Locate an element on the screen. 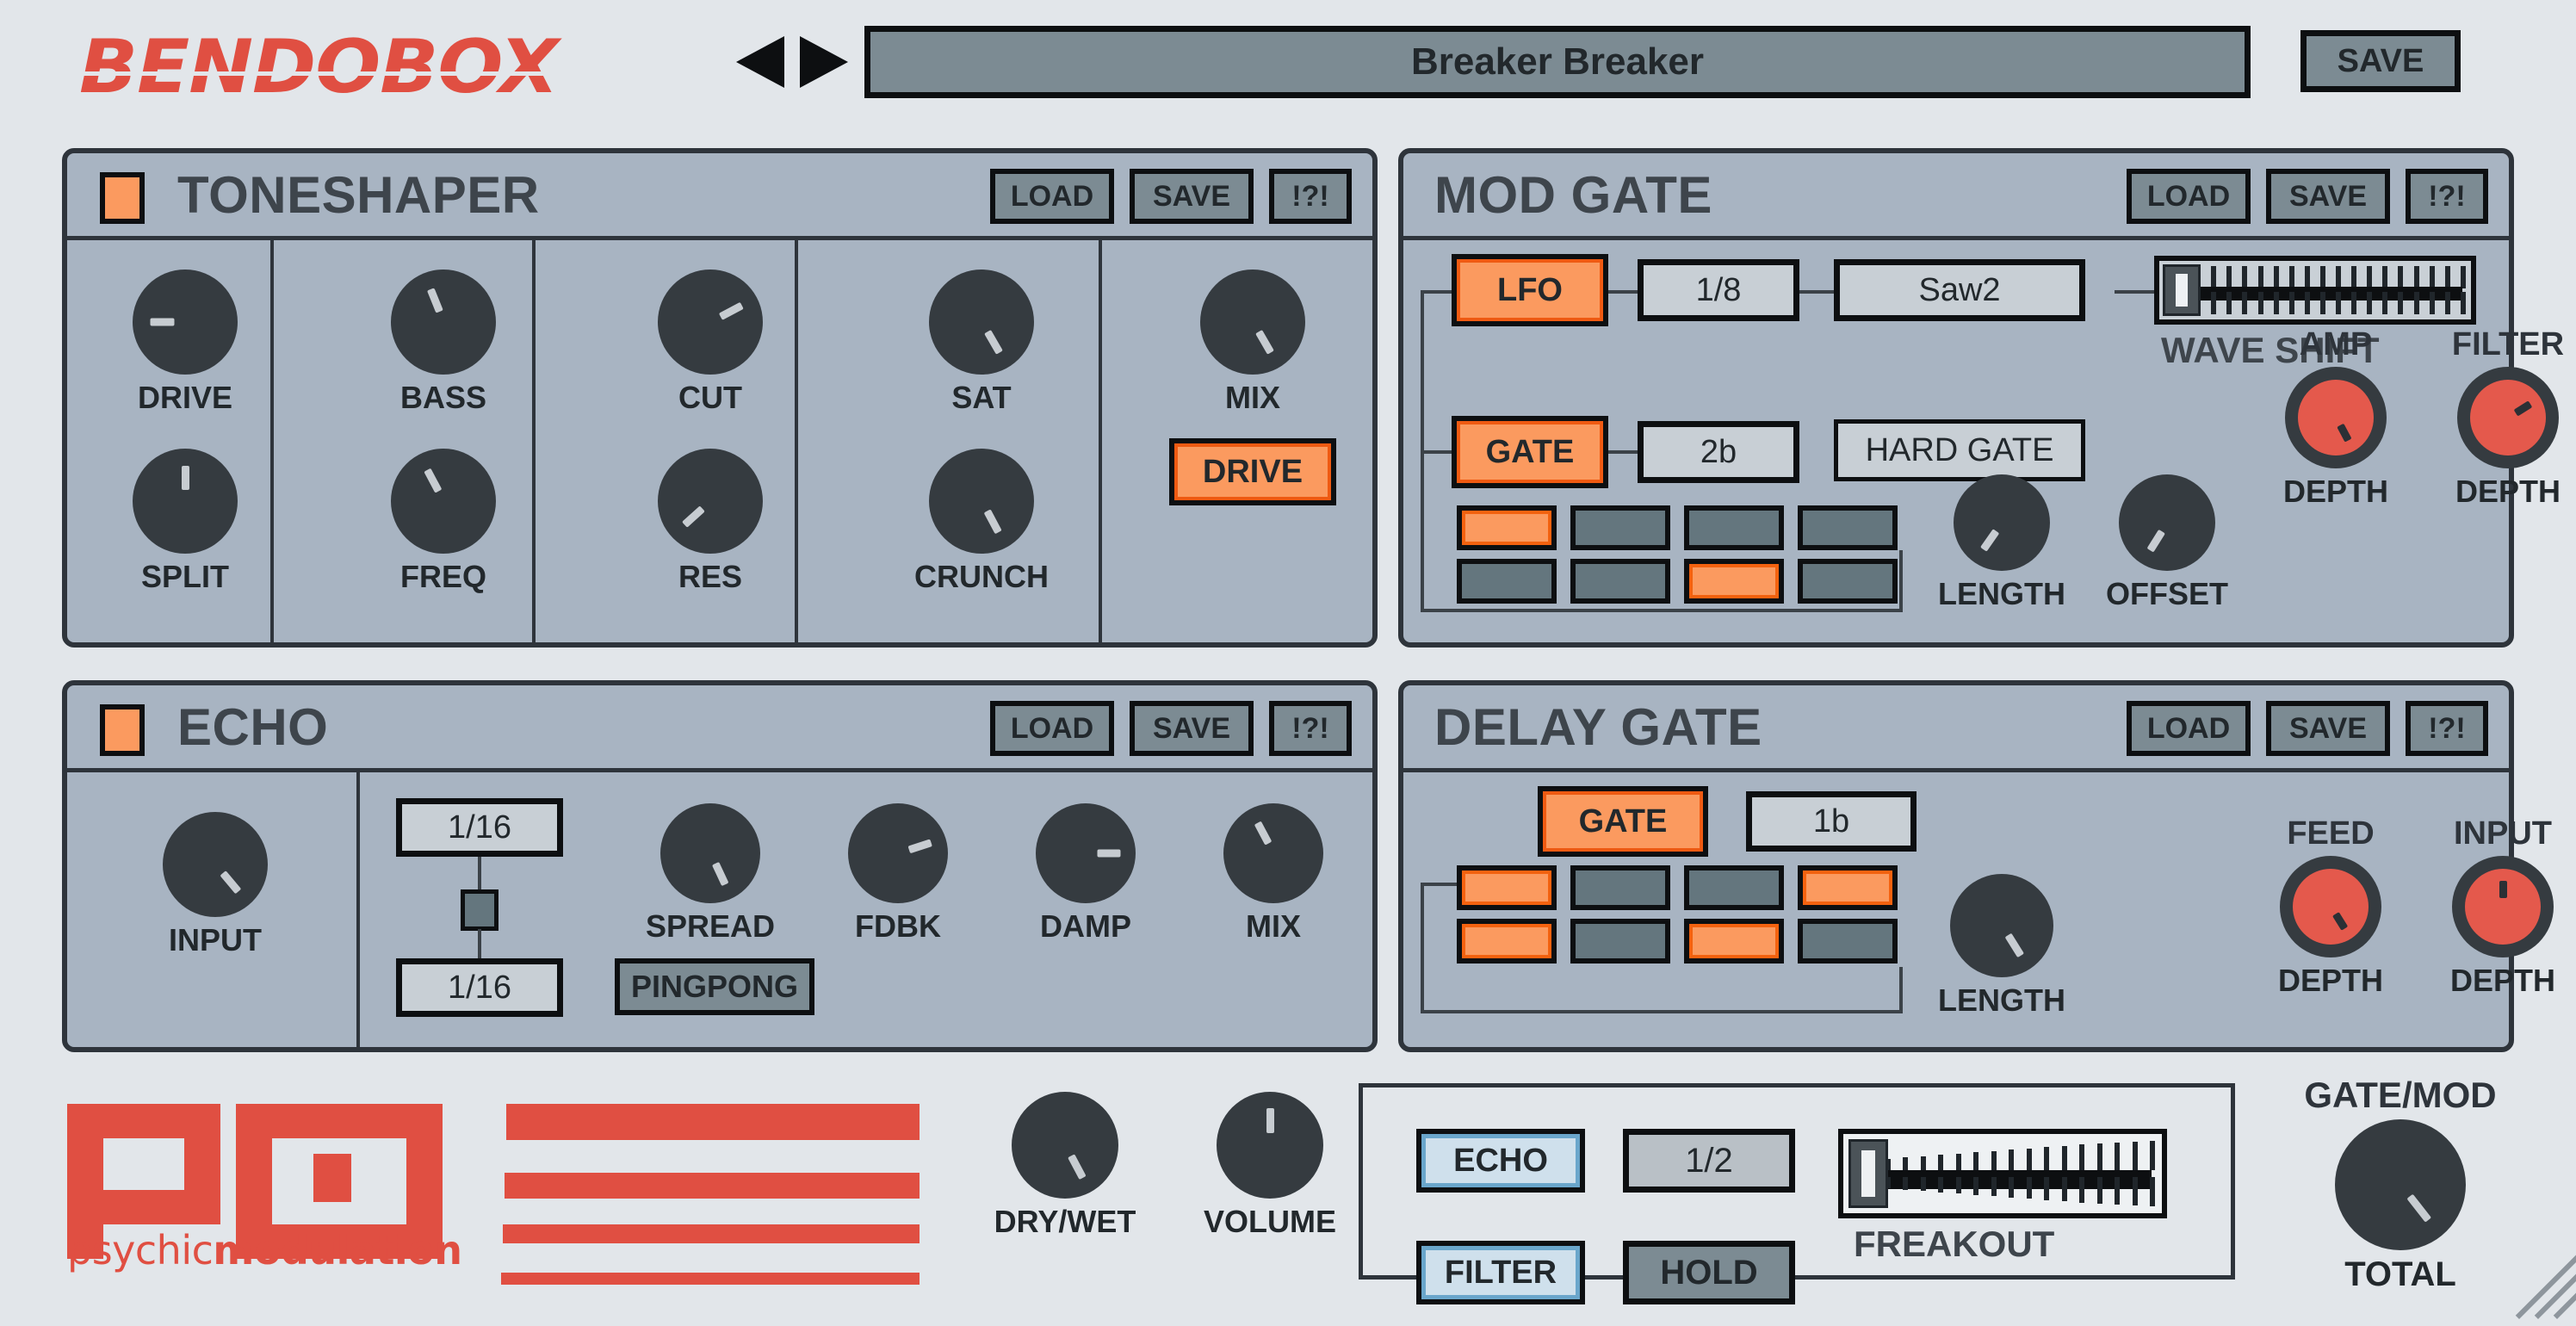 Image resolution: width=2576 pixels, height=1326 pixels. delaygate-rate: 1b is located at coordinates (1832, 822).